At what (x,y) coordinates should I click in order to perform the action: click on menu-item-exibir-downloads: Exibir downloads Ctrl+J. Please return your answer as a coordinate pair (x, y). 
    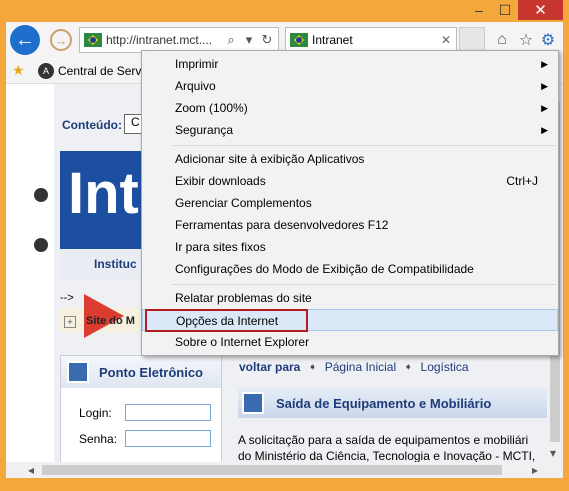
    Looking at the image, I should click on (350, 181).